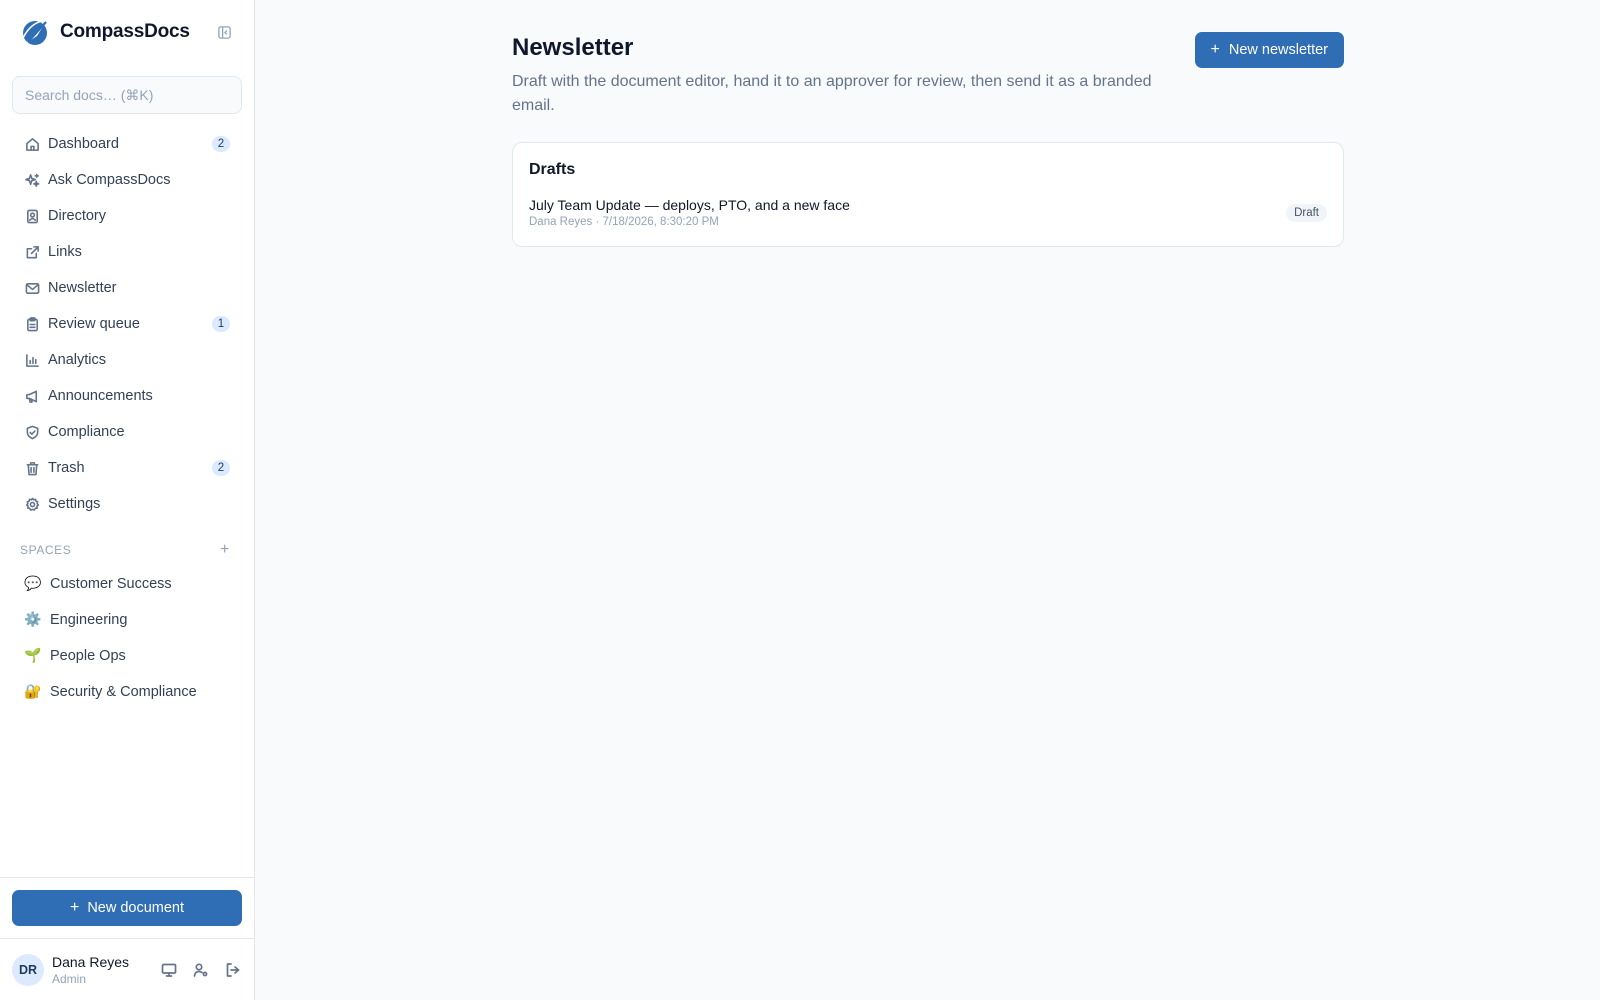 The width and height of the screenshot is (1600, 1000). I want to click on sidebar-footer: + New document, so click(127, 907).